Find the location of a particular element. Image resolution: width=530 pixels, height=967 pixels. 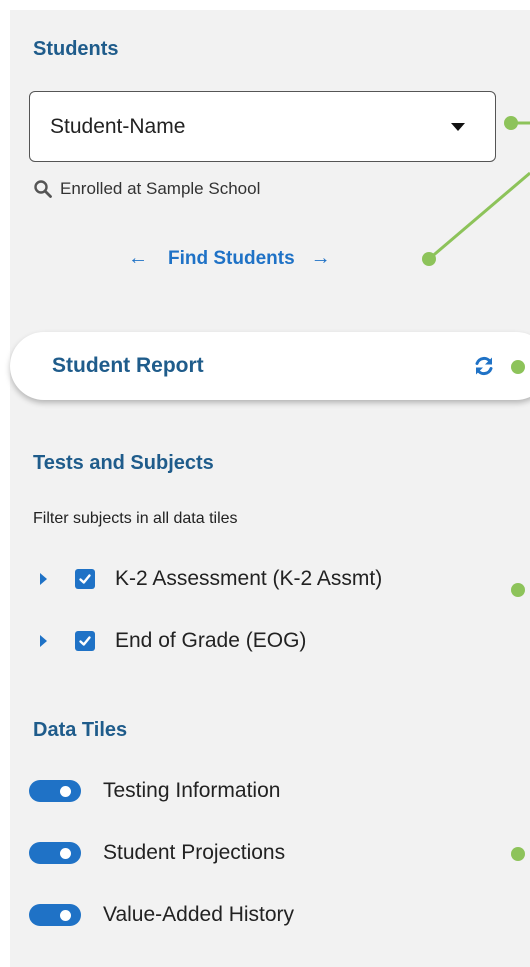

tests-subjects-heading: Tests and Subjects is located at coordinates (123, 463).